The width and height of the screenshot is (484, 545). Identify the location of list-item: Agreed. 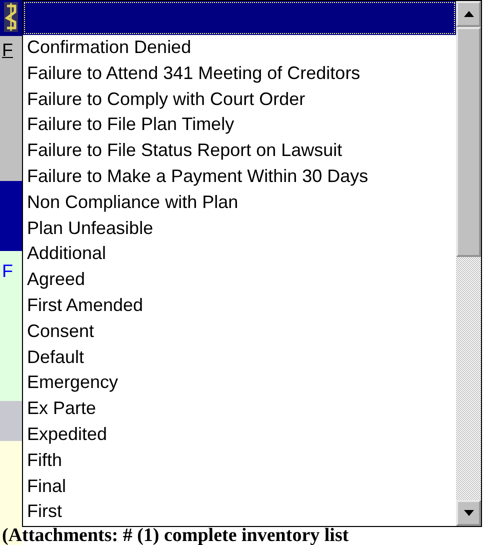
(239, 280).